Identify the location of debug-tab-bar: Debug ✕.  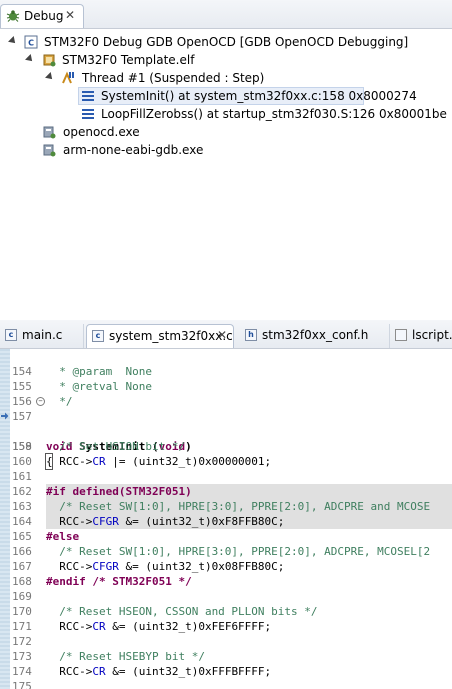
(226, 14).